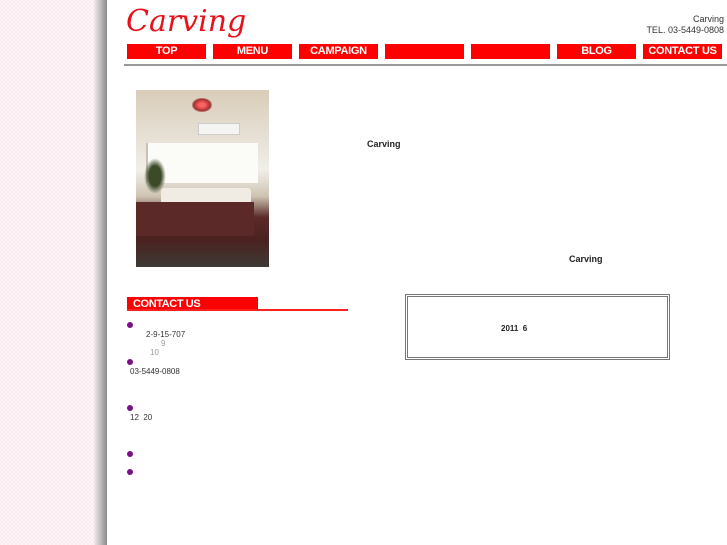 The width and height of the screenshot is (727, 545). Describe the element at coordinates (237, 310) in the screenshot. I see `contact-heading-underline` at that location.